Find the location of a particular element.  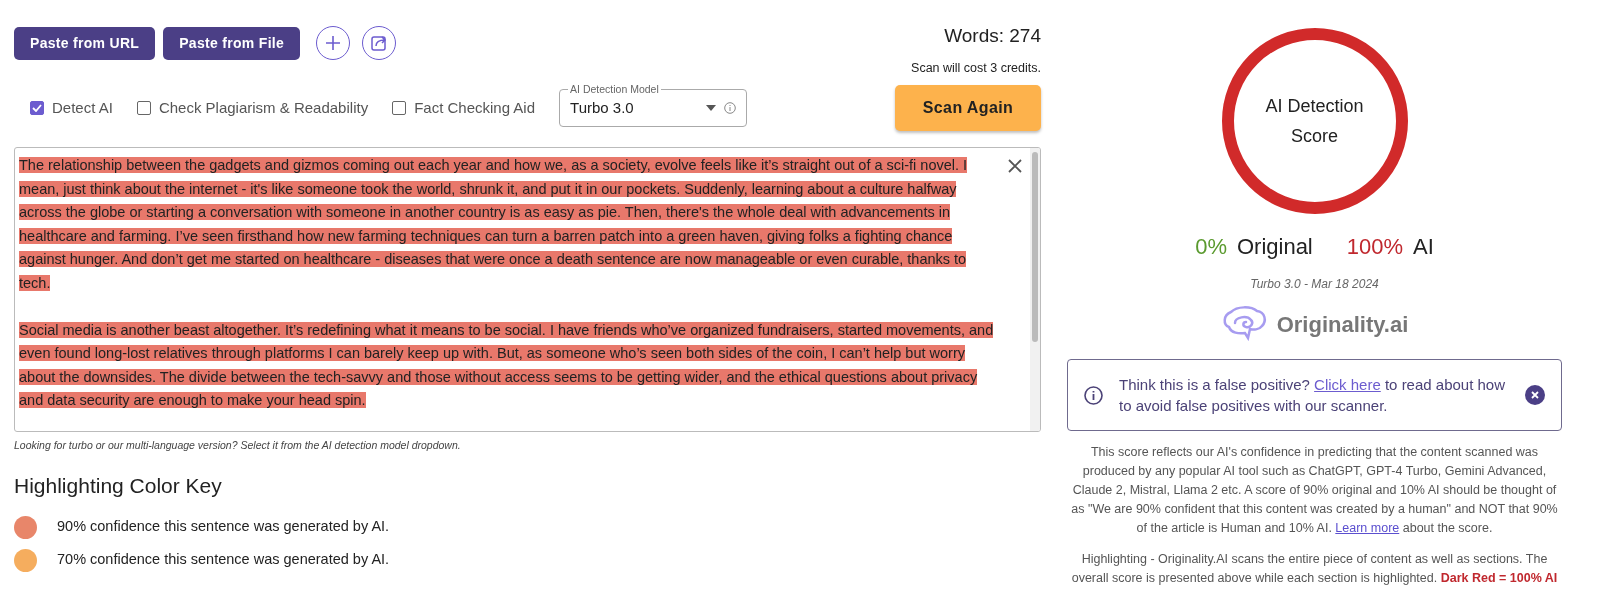

brand-name: Originality.ai is located at coordinates (1342, 324).